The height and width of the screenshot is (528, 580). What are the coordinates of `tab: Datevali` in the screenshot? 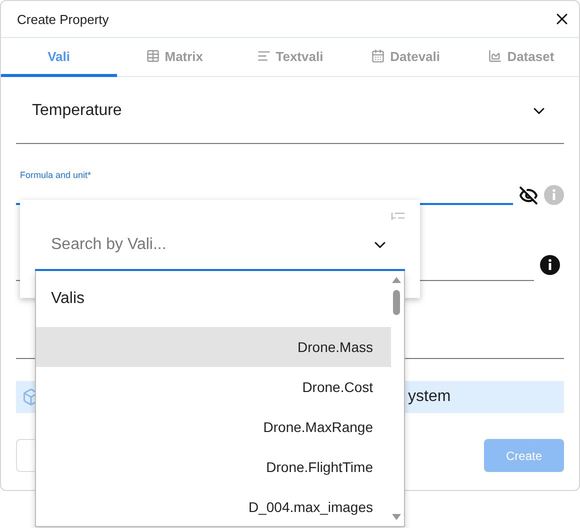 It's located at (406, 57).